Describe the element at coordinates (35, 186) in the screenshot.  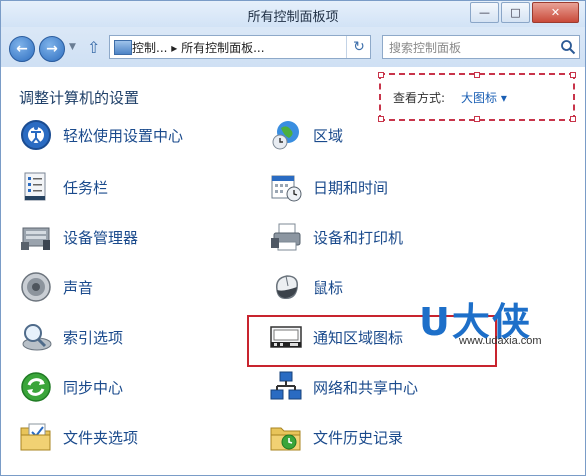
I see `taskbar-icon` at that location.